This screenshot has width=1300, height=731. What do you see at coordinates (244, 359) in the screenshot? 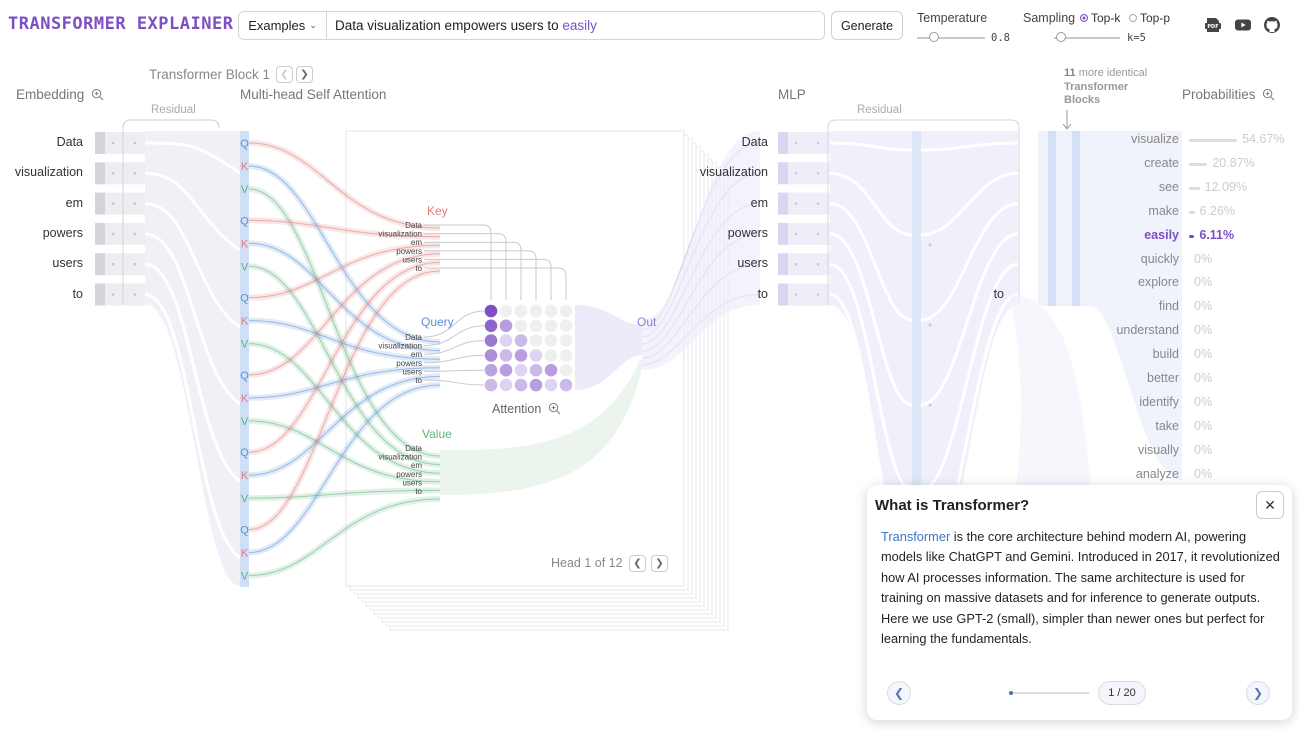
I see `qkv-column` at bounding box center [244, 359].